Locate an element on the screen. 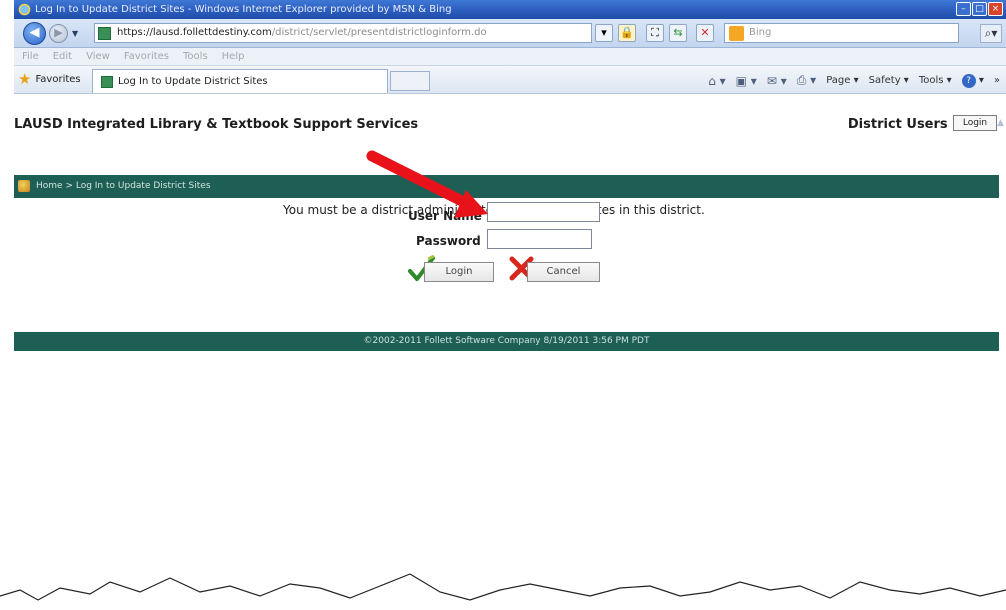 The image size is (1006, 610). menu-file: File is located at coordinates (30, 56).